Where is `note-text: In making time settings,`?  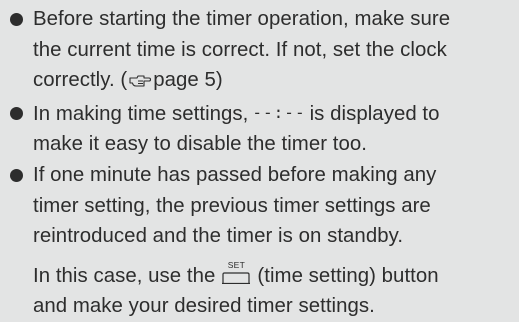
note-text: In making time settings, is located at coordinates (141, 113).